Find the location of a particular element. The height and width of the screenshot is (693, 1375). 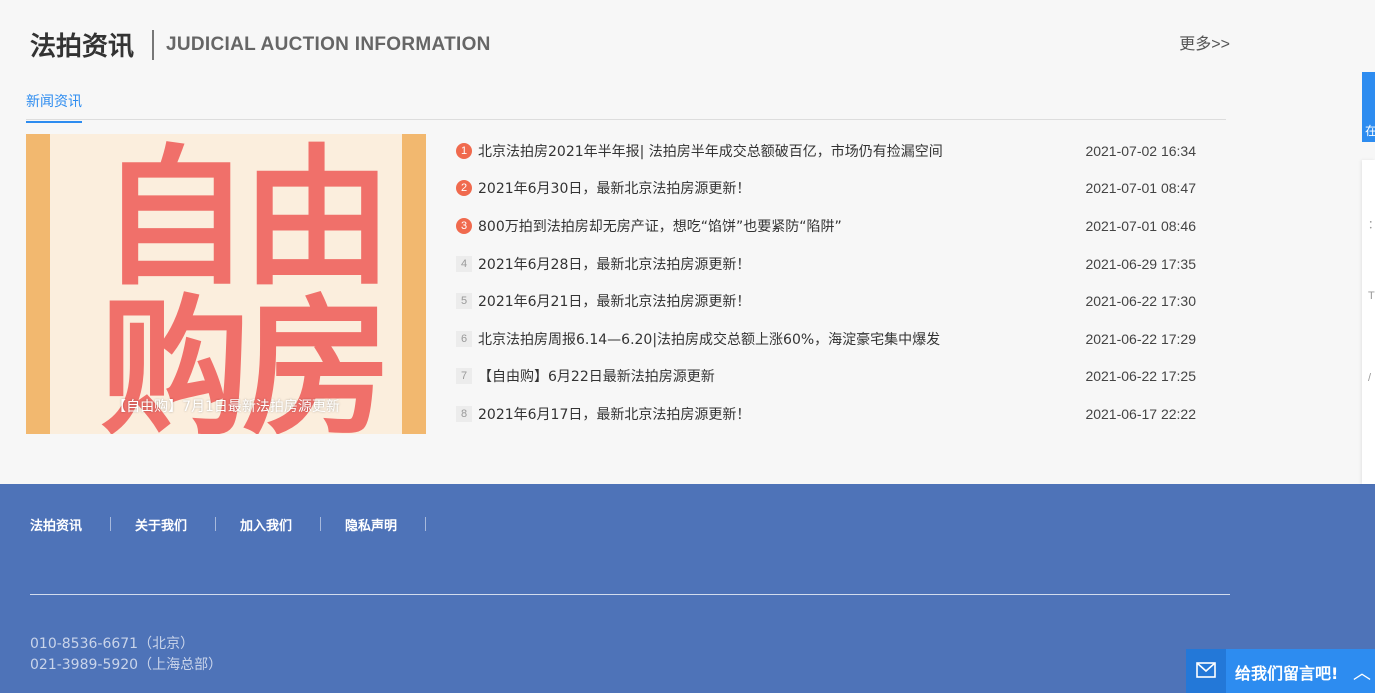

message-us-button: 给我们留言吧! ︿ is located at coordinates (1280, 671).